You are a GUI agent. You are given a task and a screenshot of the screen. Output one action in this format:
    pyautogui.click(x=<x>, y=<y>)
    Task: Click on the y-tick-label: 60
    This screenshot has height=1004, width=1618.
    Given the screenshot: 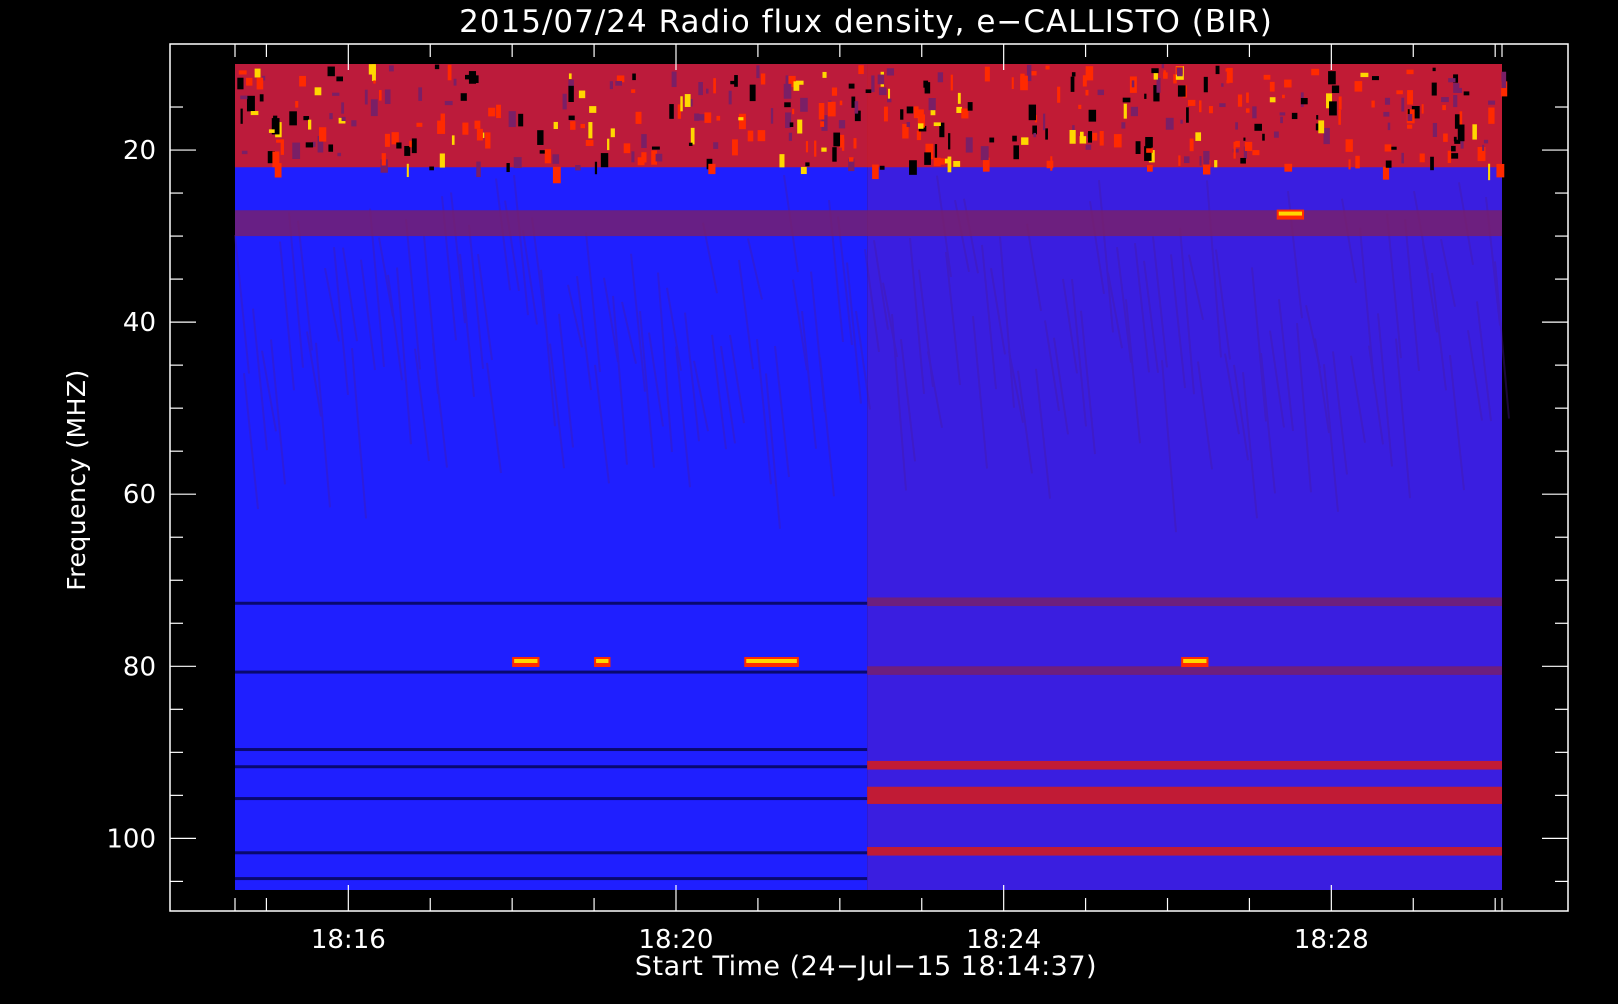 What is the action you would take?
    pyautogui.click(x=139, y=495)
    